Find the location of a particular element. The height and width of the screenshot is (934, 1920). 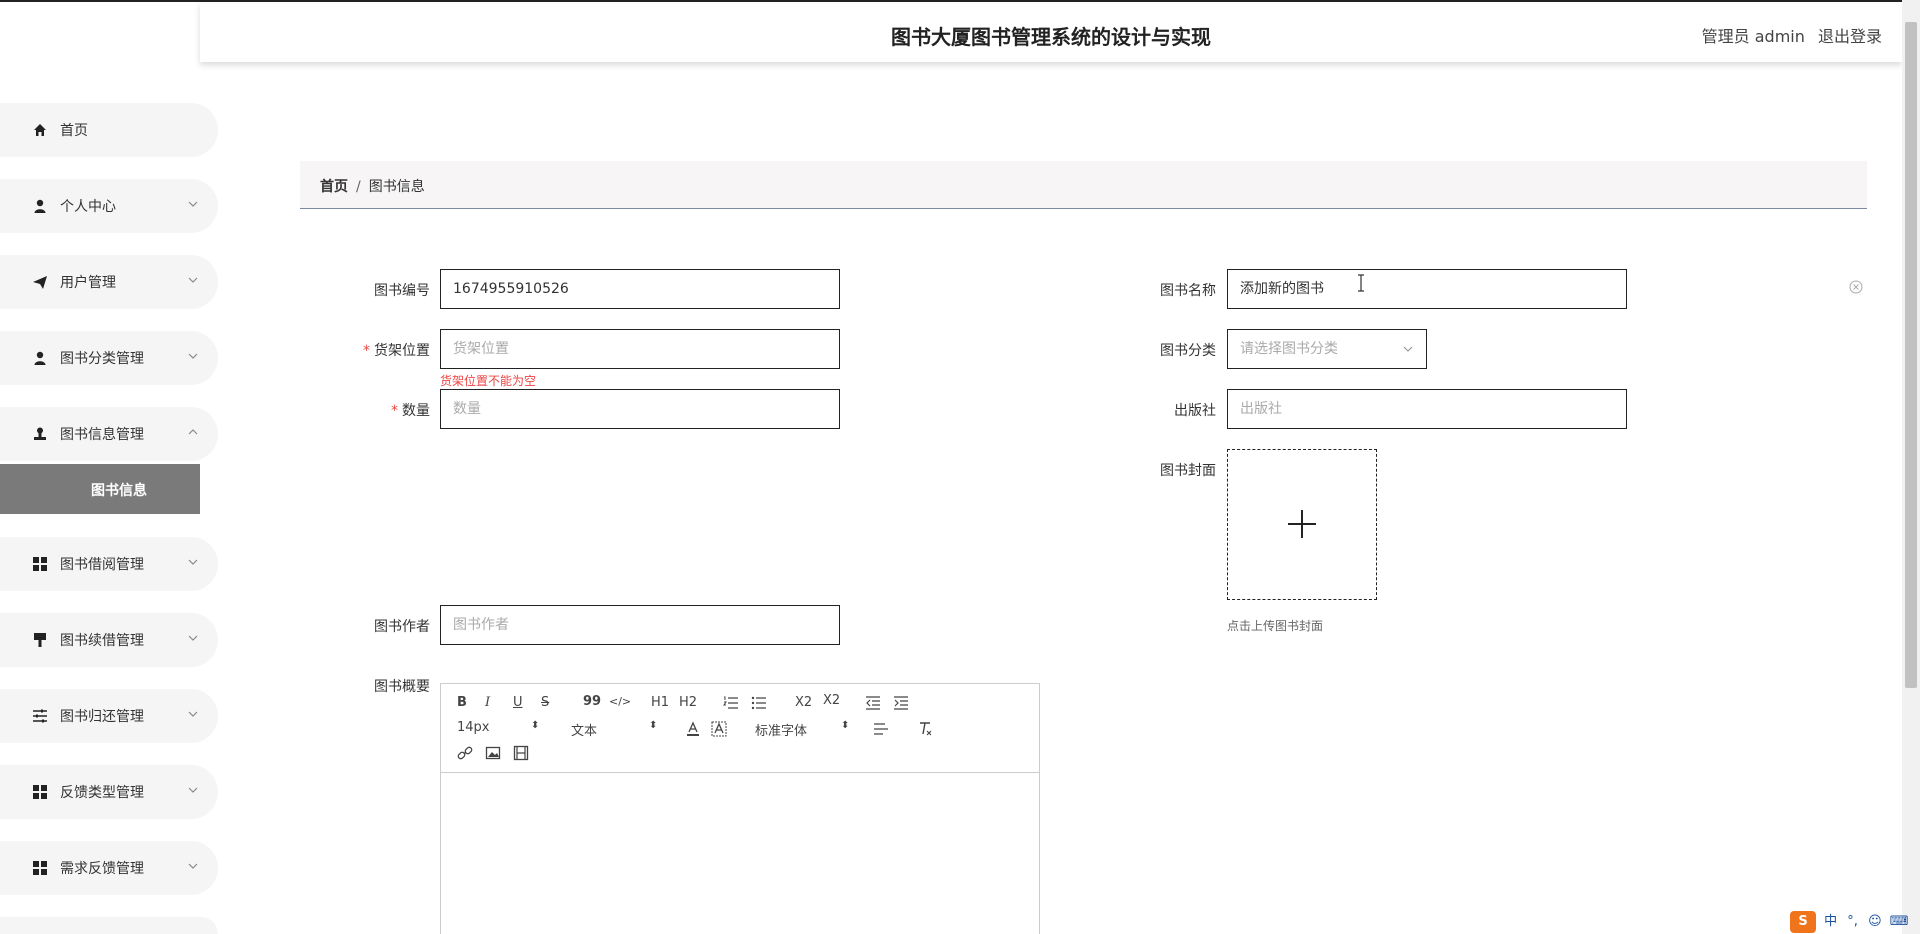

top-header: 图书大厦图书管理系统的设计与实现 管理员 admin 退出登录 is located at coordinates (1051, 32).